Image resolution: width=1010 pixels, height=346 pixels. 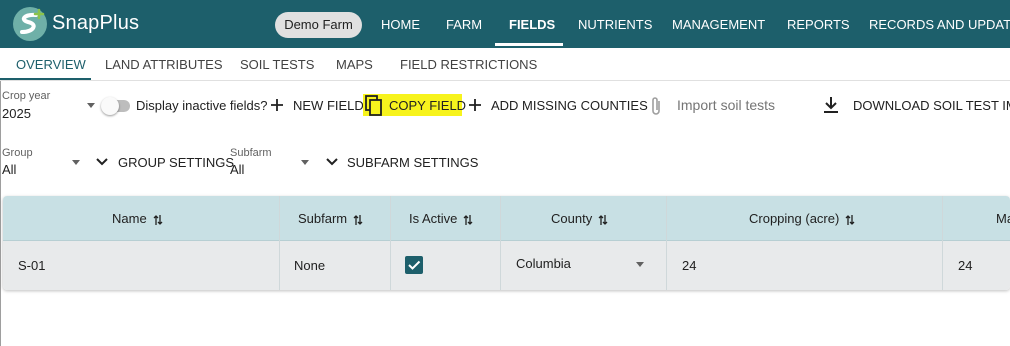 What do you see at coordinates (506, 265) in the screenshot?
I see `table-row` at bounding box center [506, 265].